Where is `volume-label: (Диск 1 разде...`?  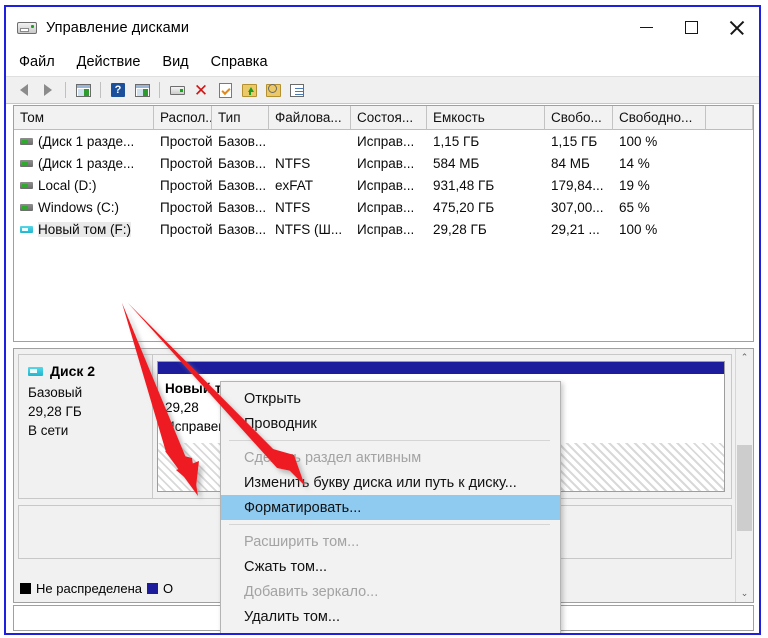 volume-label: (Диск 1 разде... is located at coordinates (86, 163).